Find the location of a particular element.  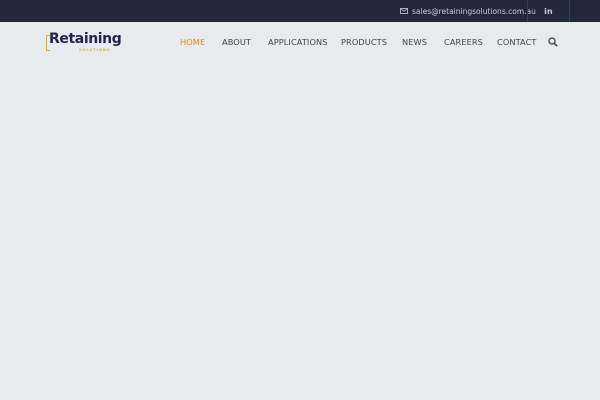

envelope-icon is located at coordinates (404, 11).